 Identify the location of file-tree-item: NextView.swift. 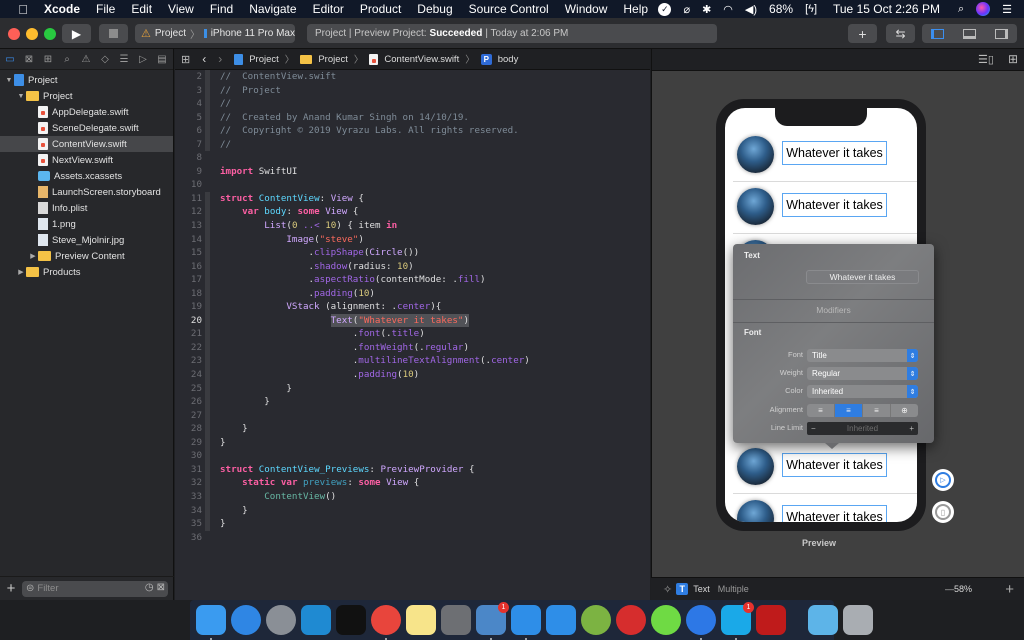
(86, 160).